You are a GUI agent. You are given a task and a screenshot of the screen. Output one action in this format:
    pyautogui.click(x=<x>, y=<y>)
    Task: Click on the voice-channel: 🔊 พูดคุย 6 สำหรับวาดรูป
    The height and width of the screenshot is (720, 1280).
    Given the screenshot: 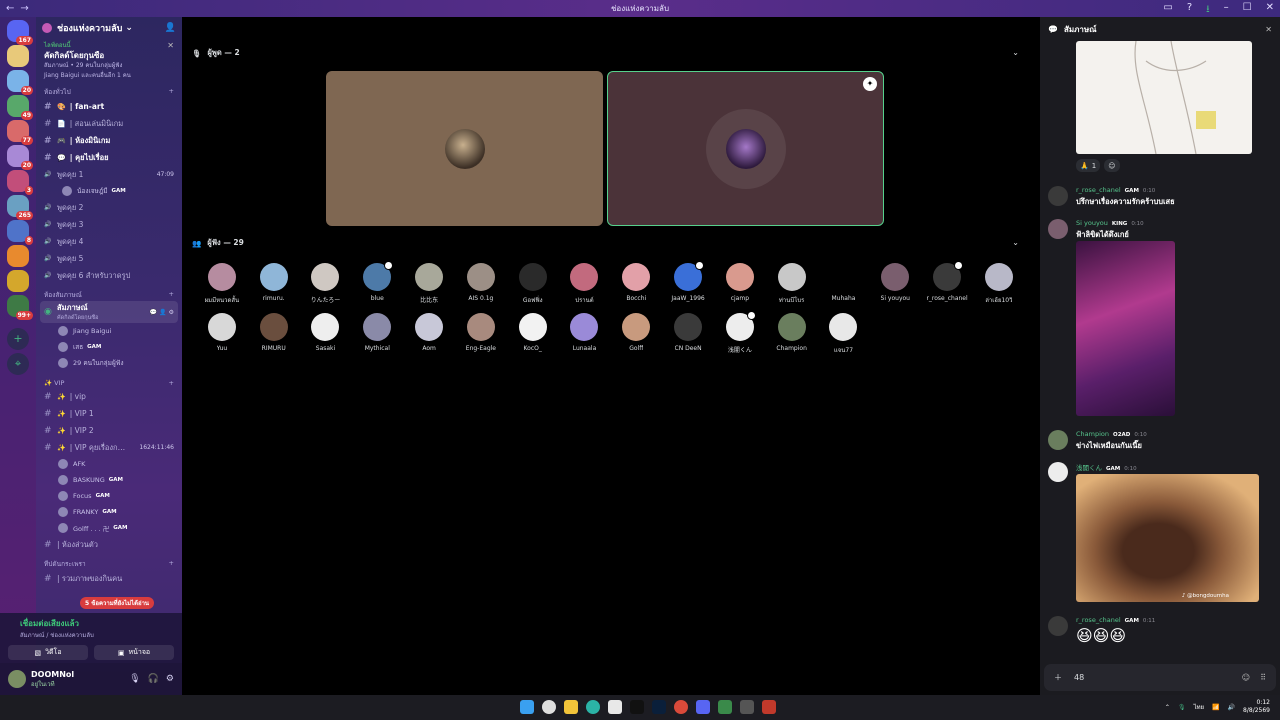 What is the action you would take?
    pyautogui.click(x=109, y=275)
    